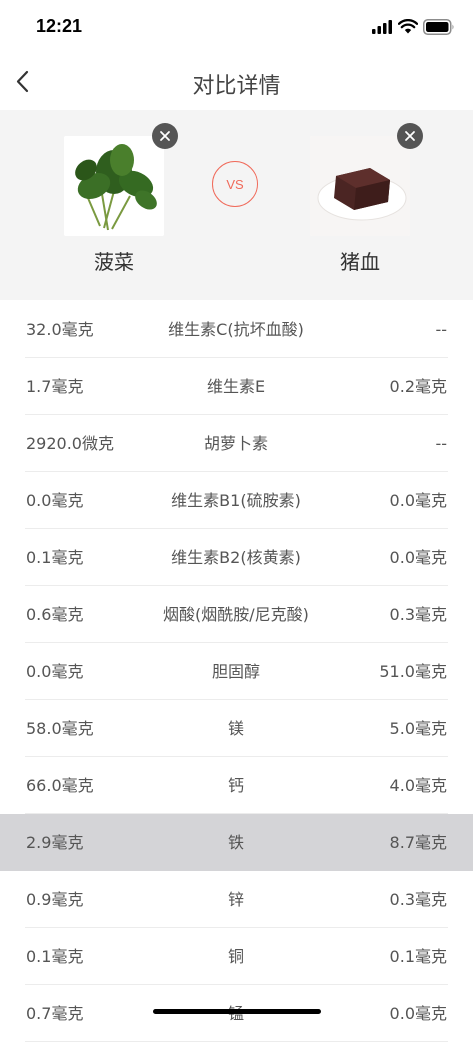 The image size is (473, 1042). What do you see at coordinates (114, 186) in the screenshot?
I see `spinach-image` at bounding box center [114, 186].